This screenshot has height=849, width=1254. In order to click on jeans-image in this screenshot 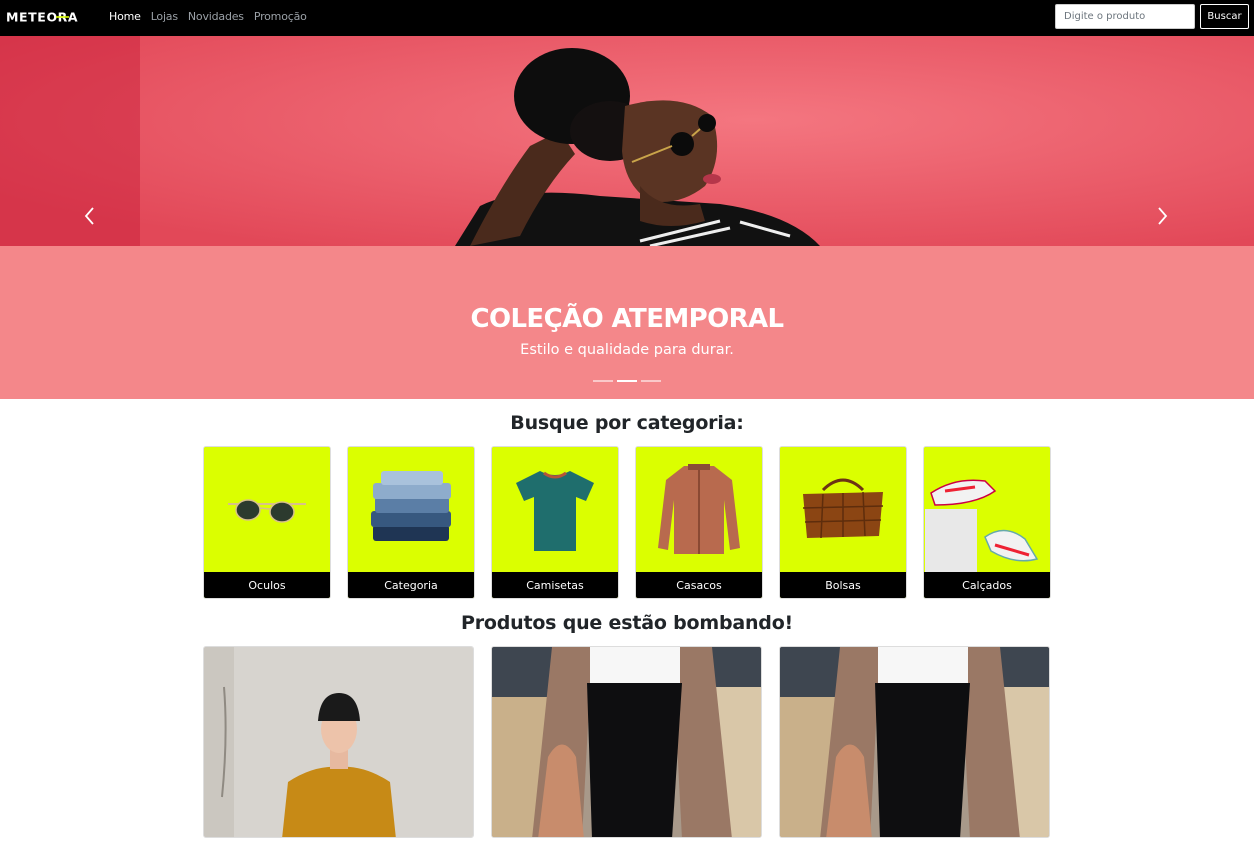, I will do `click(411, 509)`.